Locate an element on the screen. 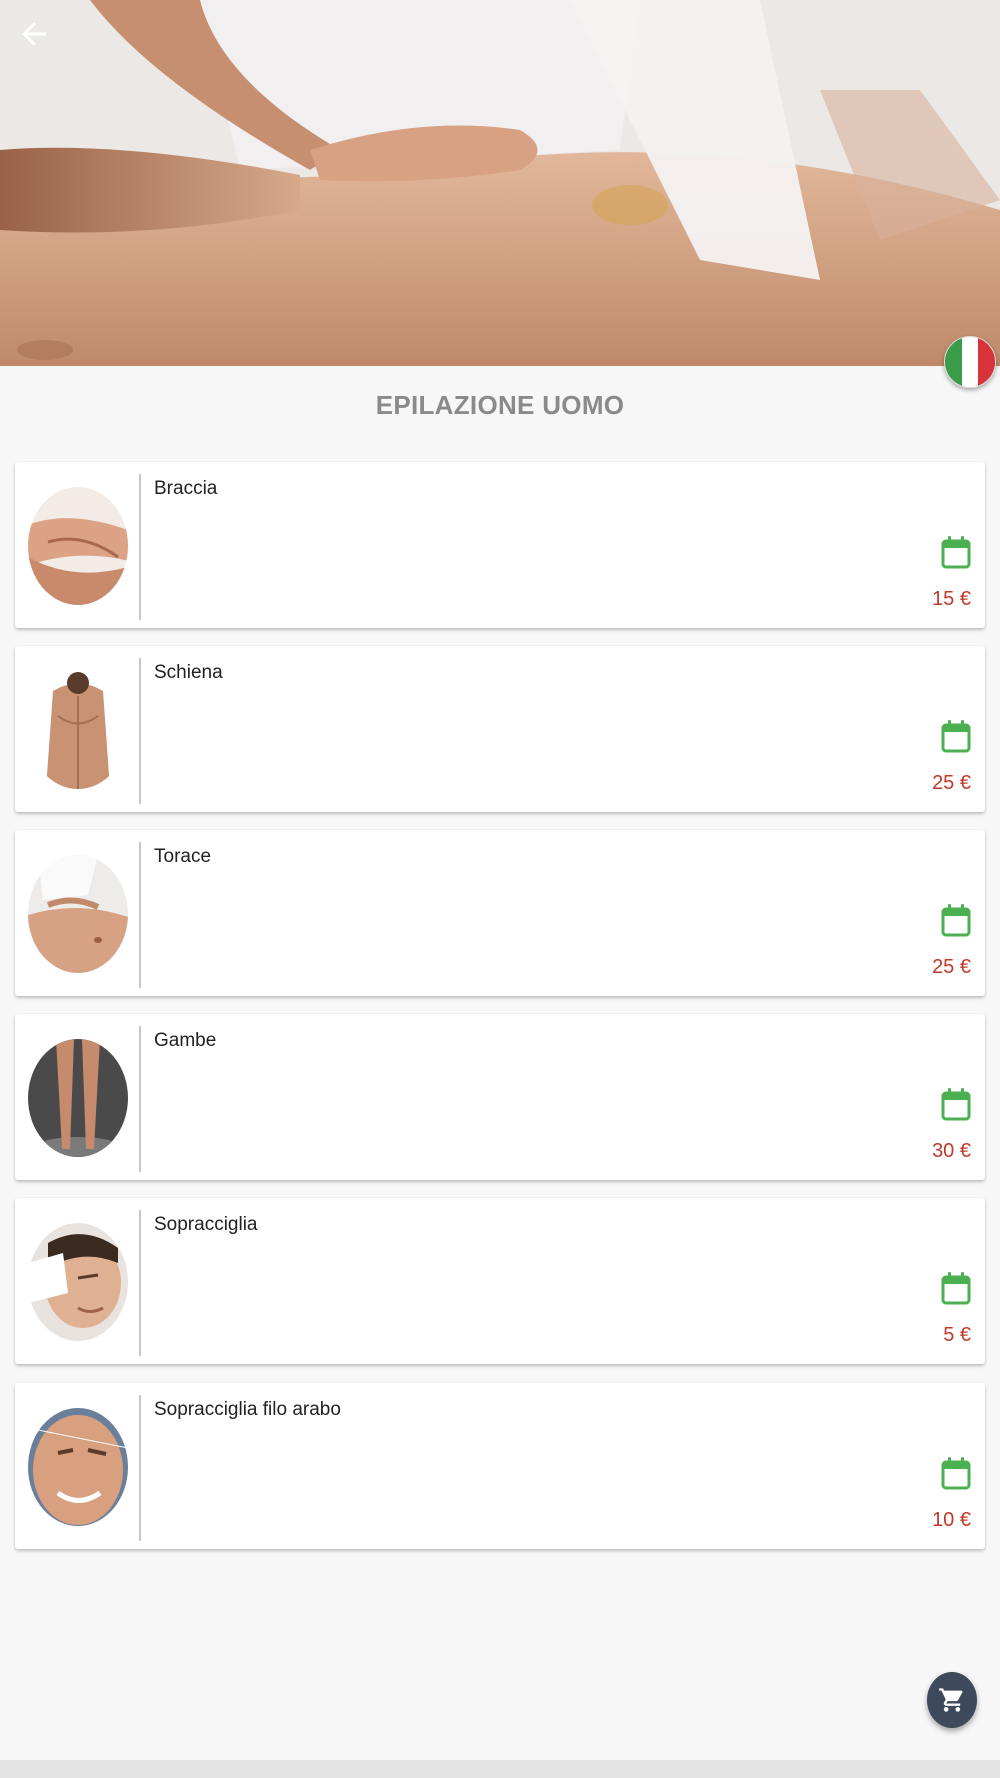 This screenshot has width=1000, height=1778. chest-photo-image is located at coordinates (78, 914).